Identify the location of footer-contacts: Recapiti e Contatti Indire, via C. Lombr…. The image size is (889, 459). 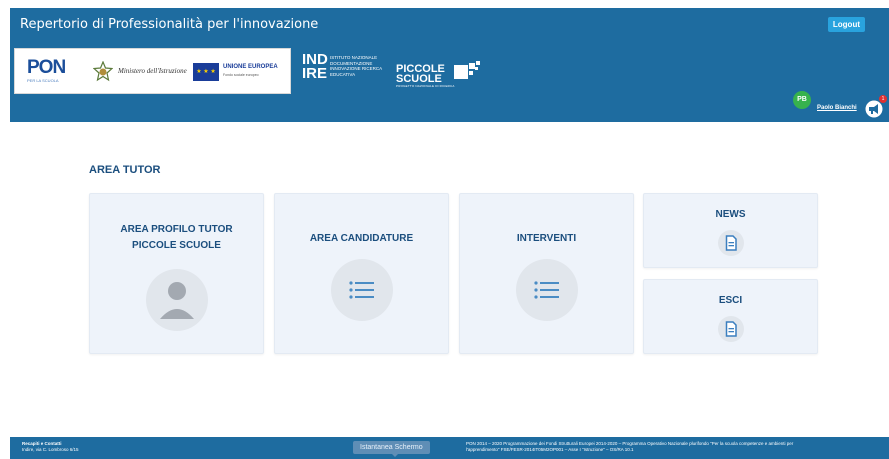
(50, 447).